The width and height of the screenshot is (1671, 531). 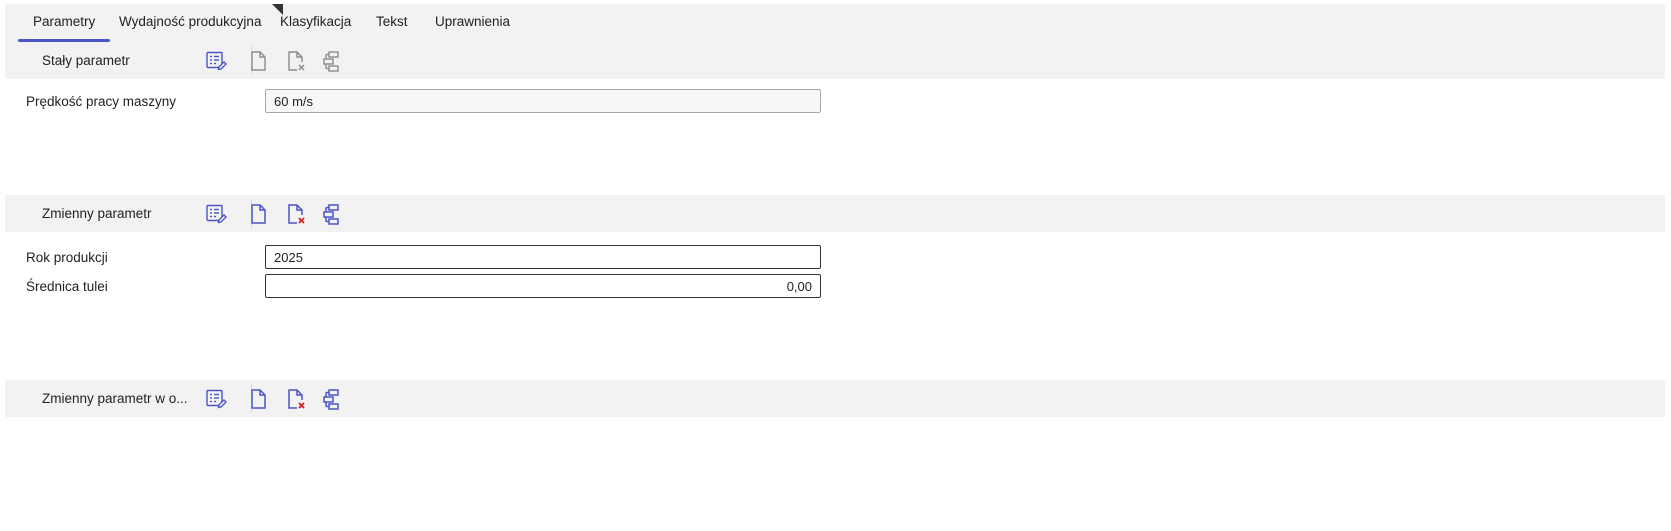 What do you see at coordinates (315, 23) in the screenshot?
I see `tab-klasyfikacja: Klasyfikacja` at bounding box center [315, 23].